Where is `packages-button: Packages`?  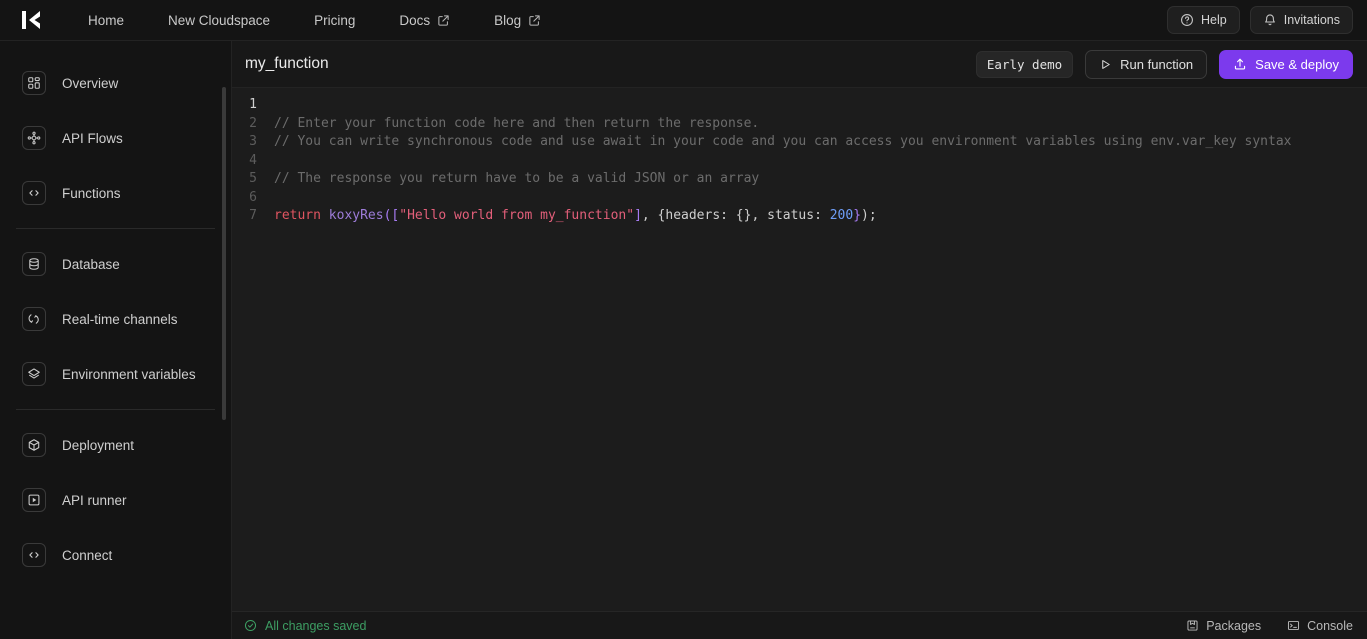
packages-button: Packages is located at coordinates (1223, 626).